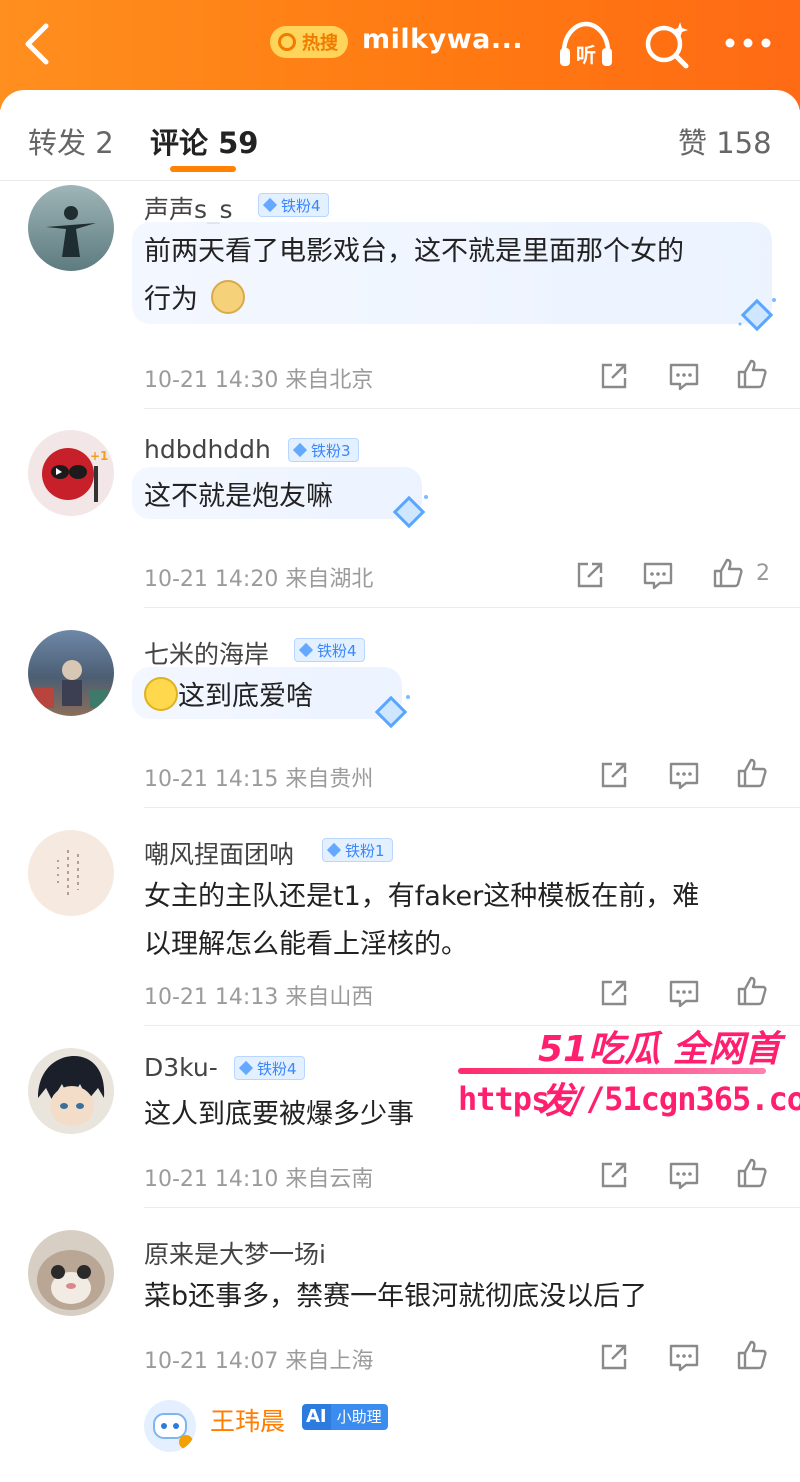 The width and height of the screenshot is (800, 1482). I want to click on avatar-calligraphy, so click(68, 873).